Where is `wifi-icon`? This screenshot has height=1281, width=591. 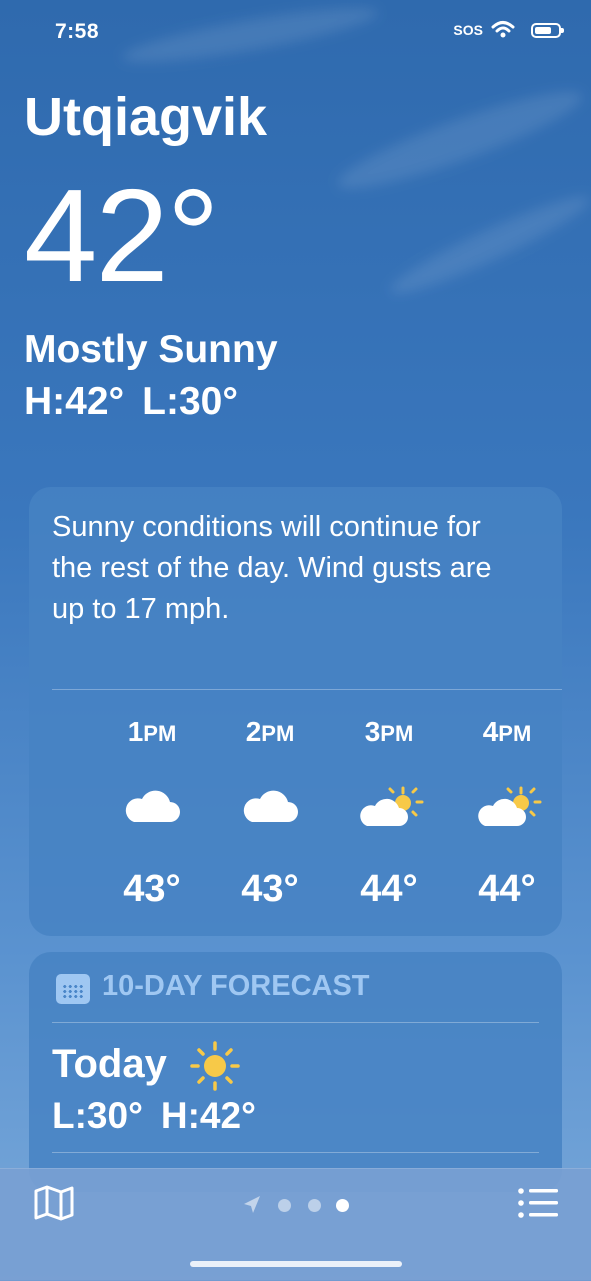 wifi-icon is located at coordinates (503, 29).